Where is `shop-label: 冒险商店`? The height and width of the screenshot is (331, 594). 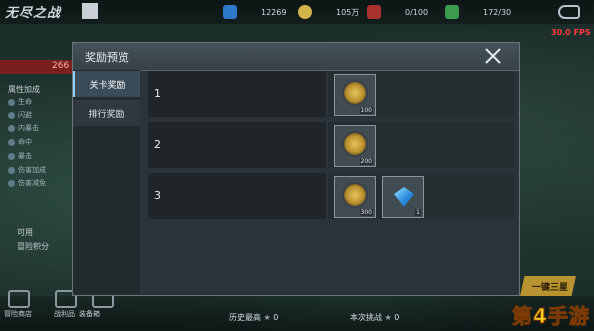 shop-label: 冒险商店 is located at coordinates (18, 314).